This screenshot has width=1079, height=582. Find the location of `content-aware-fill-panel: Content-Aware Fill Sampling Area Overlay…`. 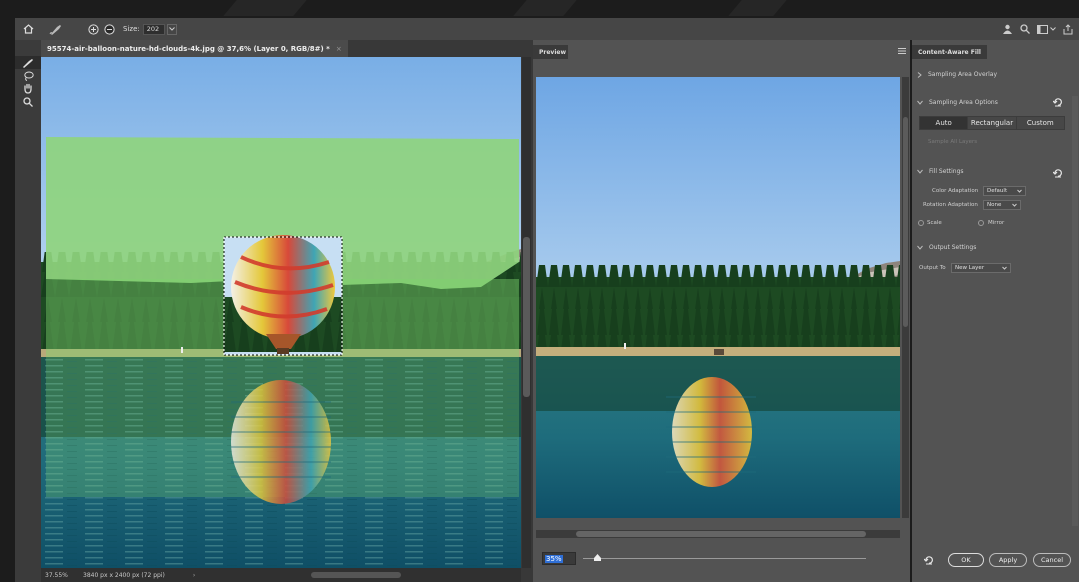

content-aware-fill-panel: Content-Aware Fill Sampling Area Overlay… is located at coordinates (995, 311).